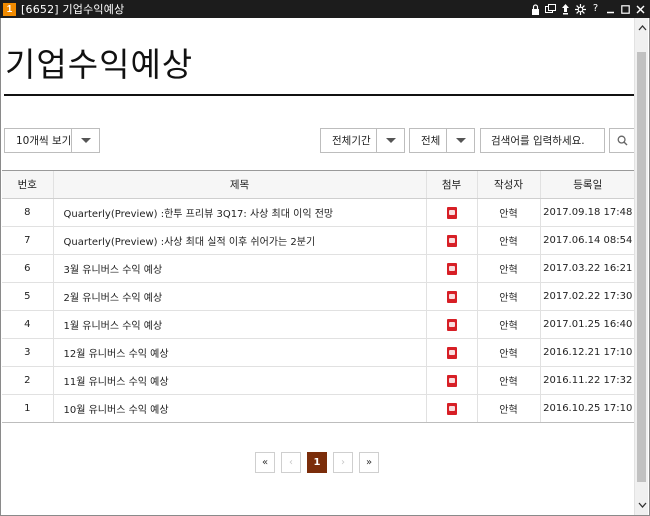 This screenshot has height=516, width=650. I want to click on page-1-button: 1, so click(317, 462).